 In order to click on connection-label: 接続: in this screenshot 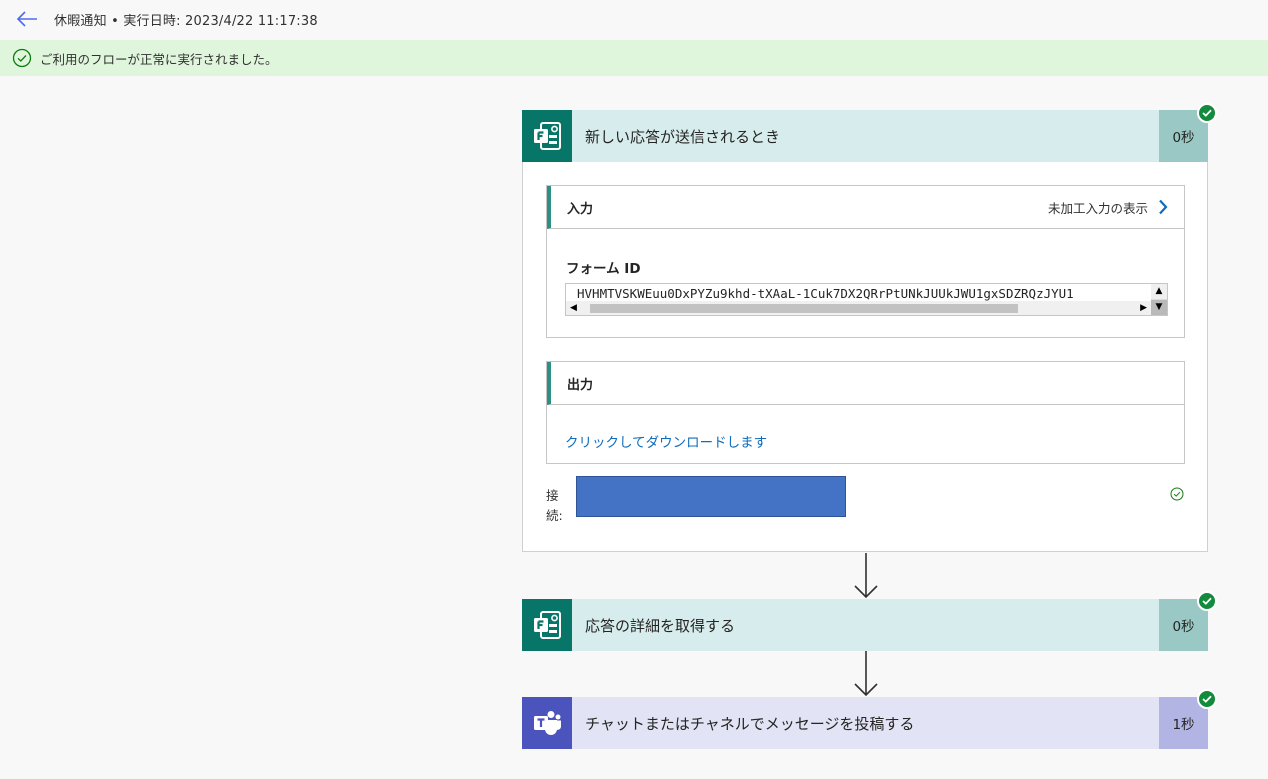, I will do `click(554, 505)`.